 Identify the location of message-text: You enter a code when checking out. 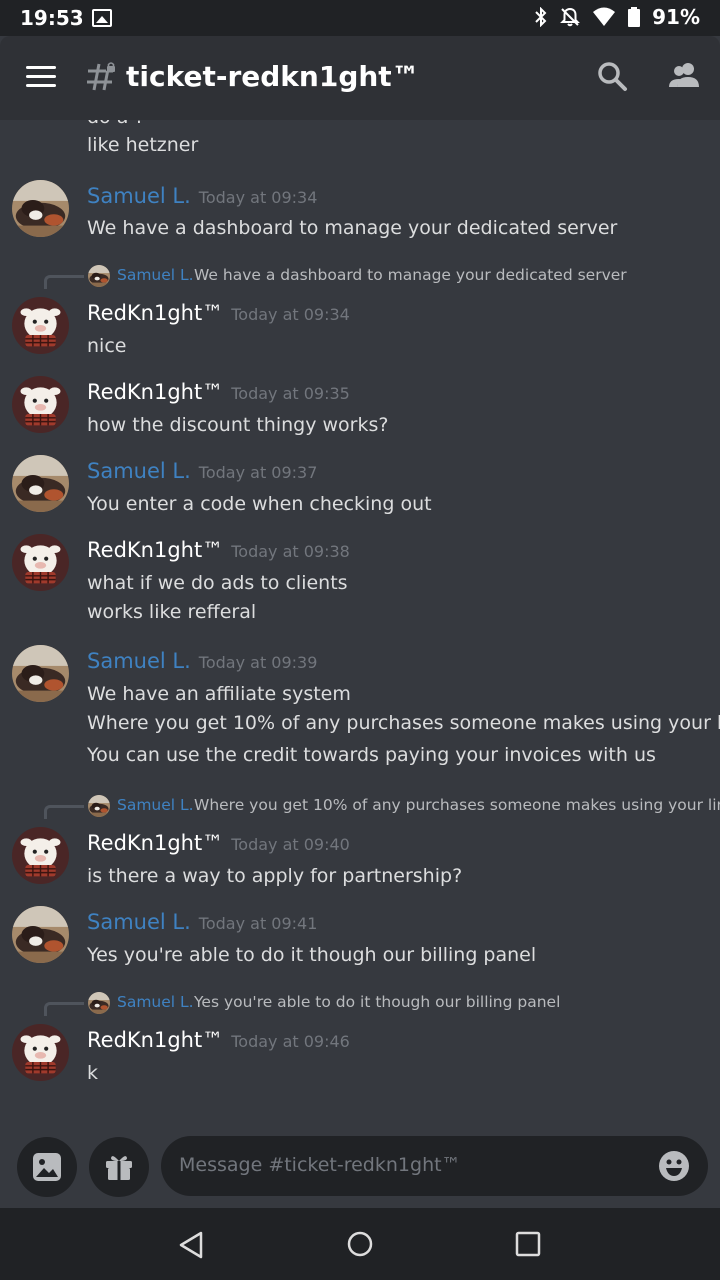
(259, 504).